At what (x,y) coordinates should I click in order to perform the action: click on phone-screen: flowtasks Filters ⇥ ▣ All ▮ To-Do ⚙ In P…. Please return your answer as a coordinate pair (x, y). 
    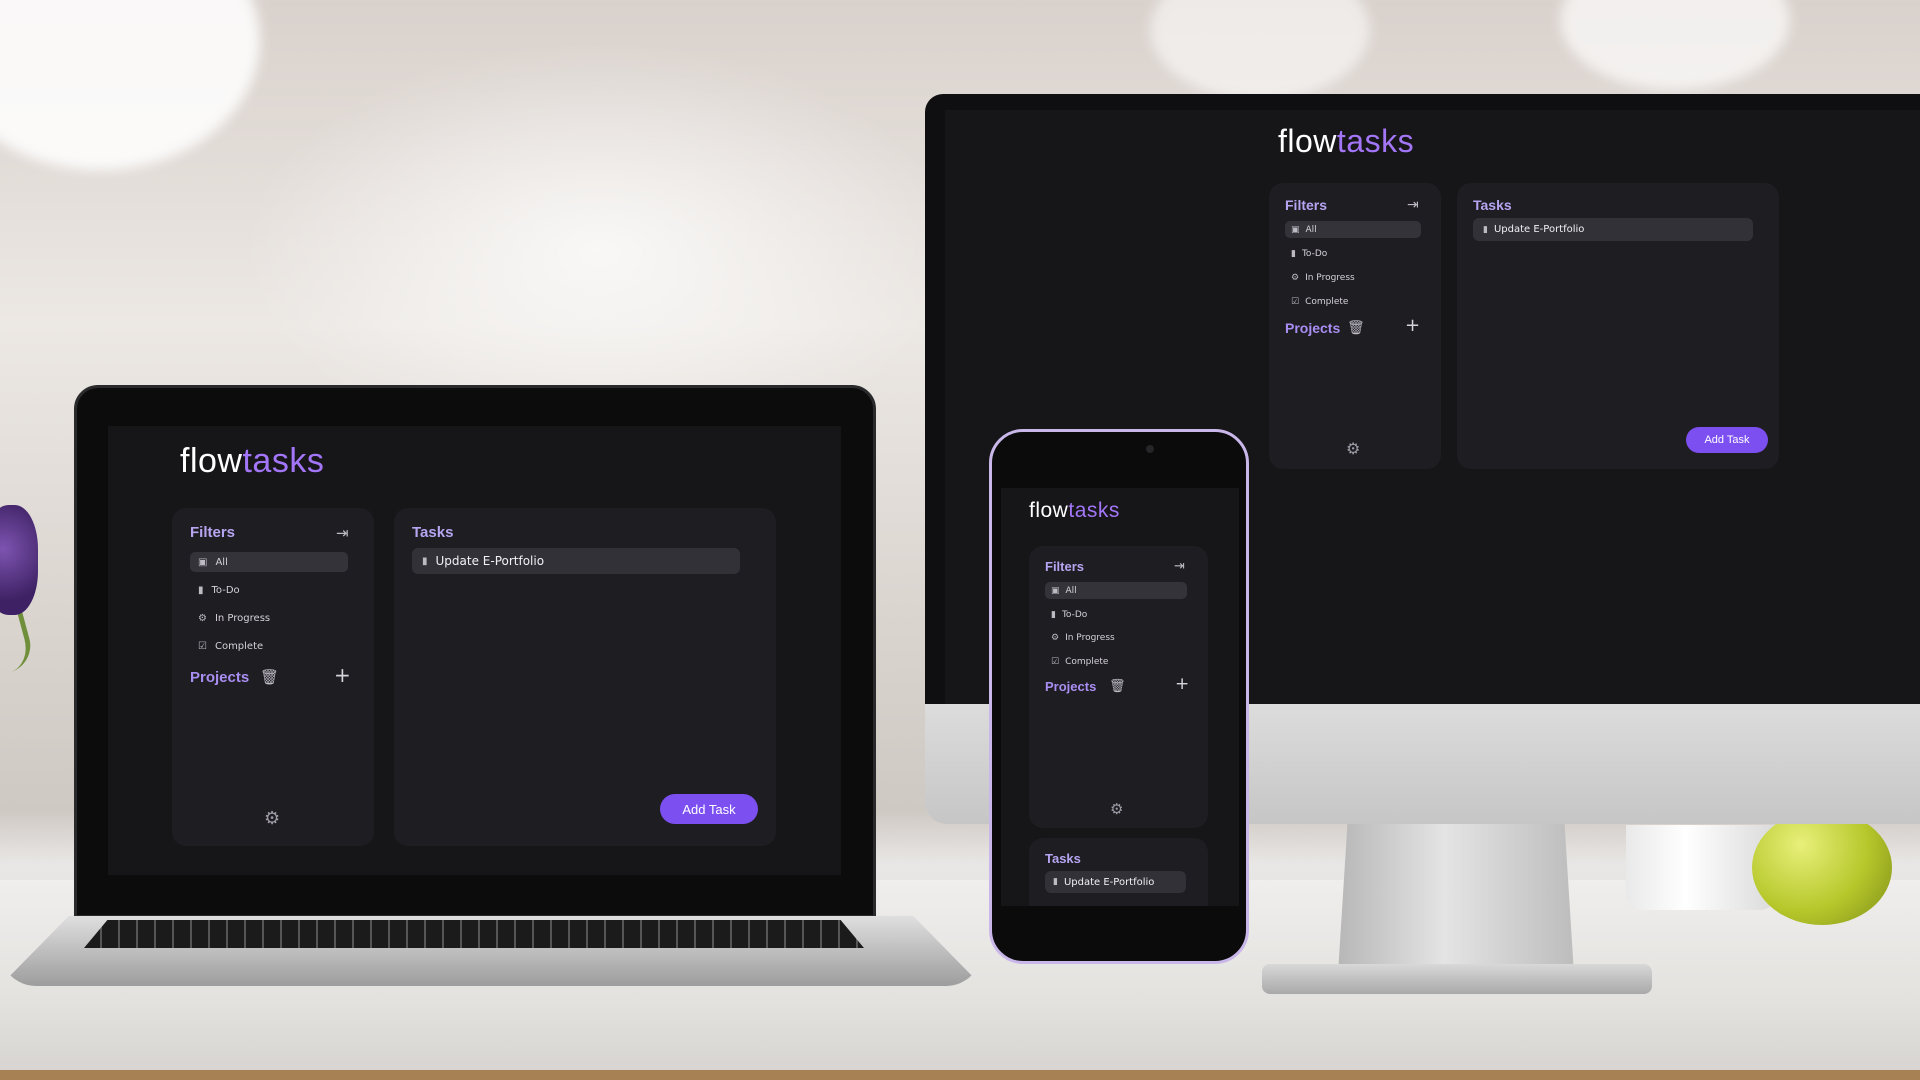
    Looking at the image, I should click on (1120, 697).